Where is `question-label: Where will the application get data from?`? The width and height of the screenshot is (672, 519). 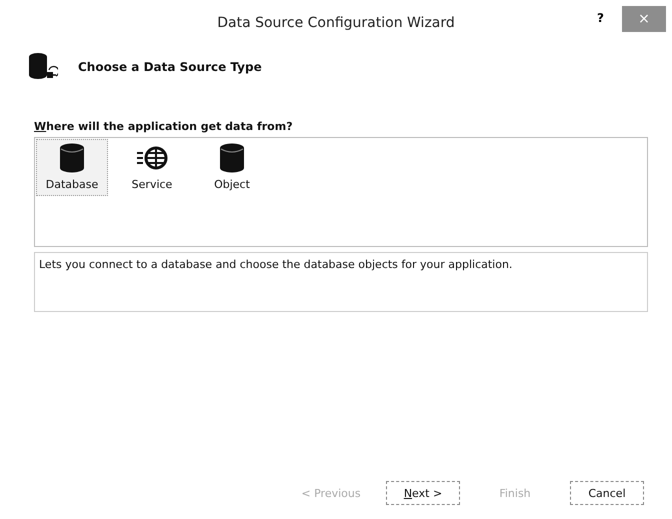 question-label: Where will the application get data from? is located at coordinates (164, 126).